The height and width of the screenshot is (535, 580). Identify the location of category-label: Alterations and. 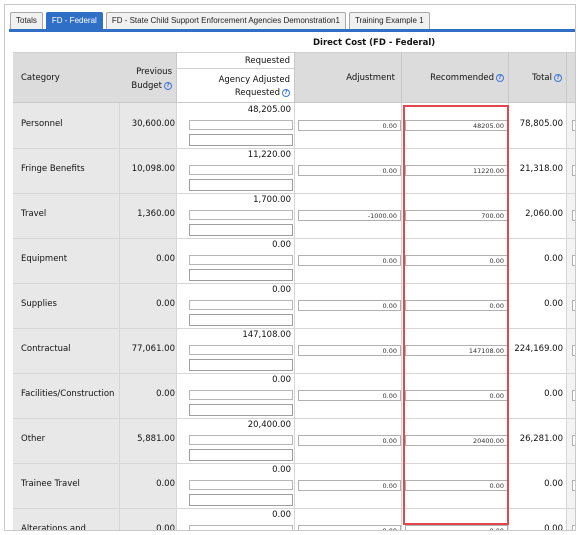
(53, 527).